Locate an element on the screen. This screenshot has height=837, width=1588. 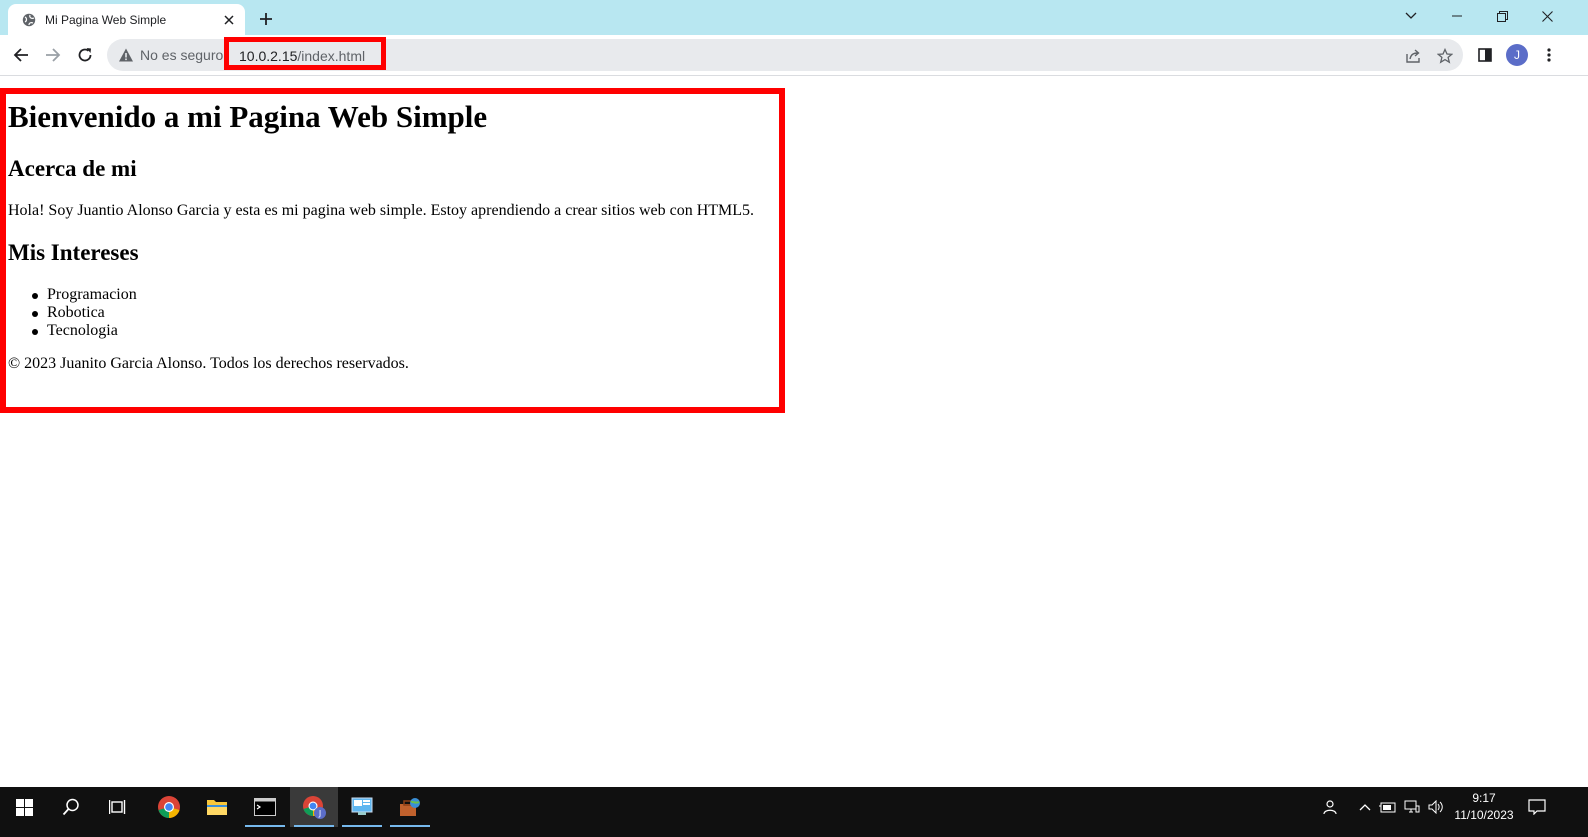
taskbar: J 9:17 11/10/2023 is located at coordinates (794, 812).